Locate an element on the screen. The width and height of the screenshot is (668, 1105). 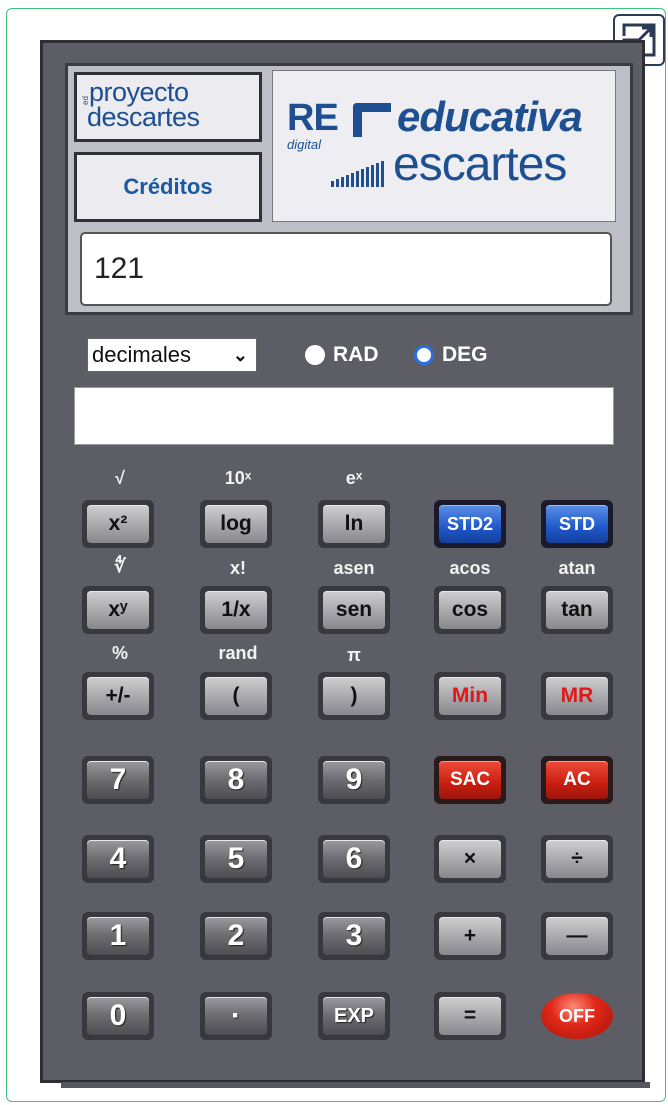
square-label: x² is located at coordinates (118, 524).